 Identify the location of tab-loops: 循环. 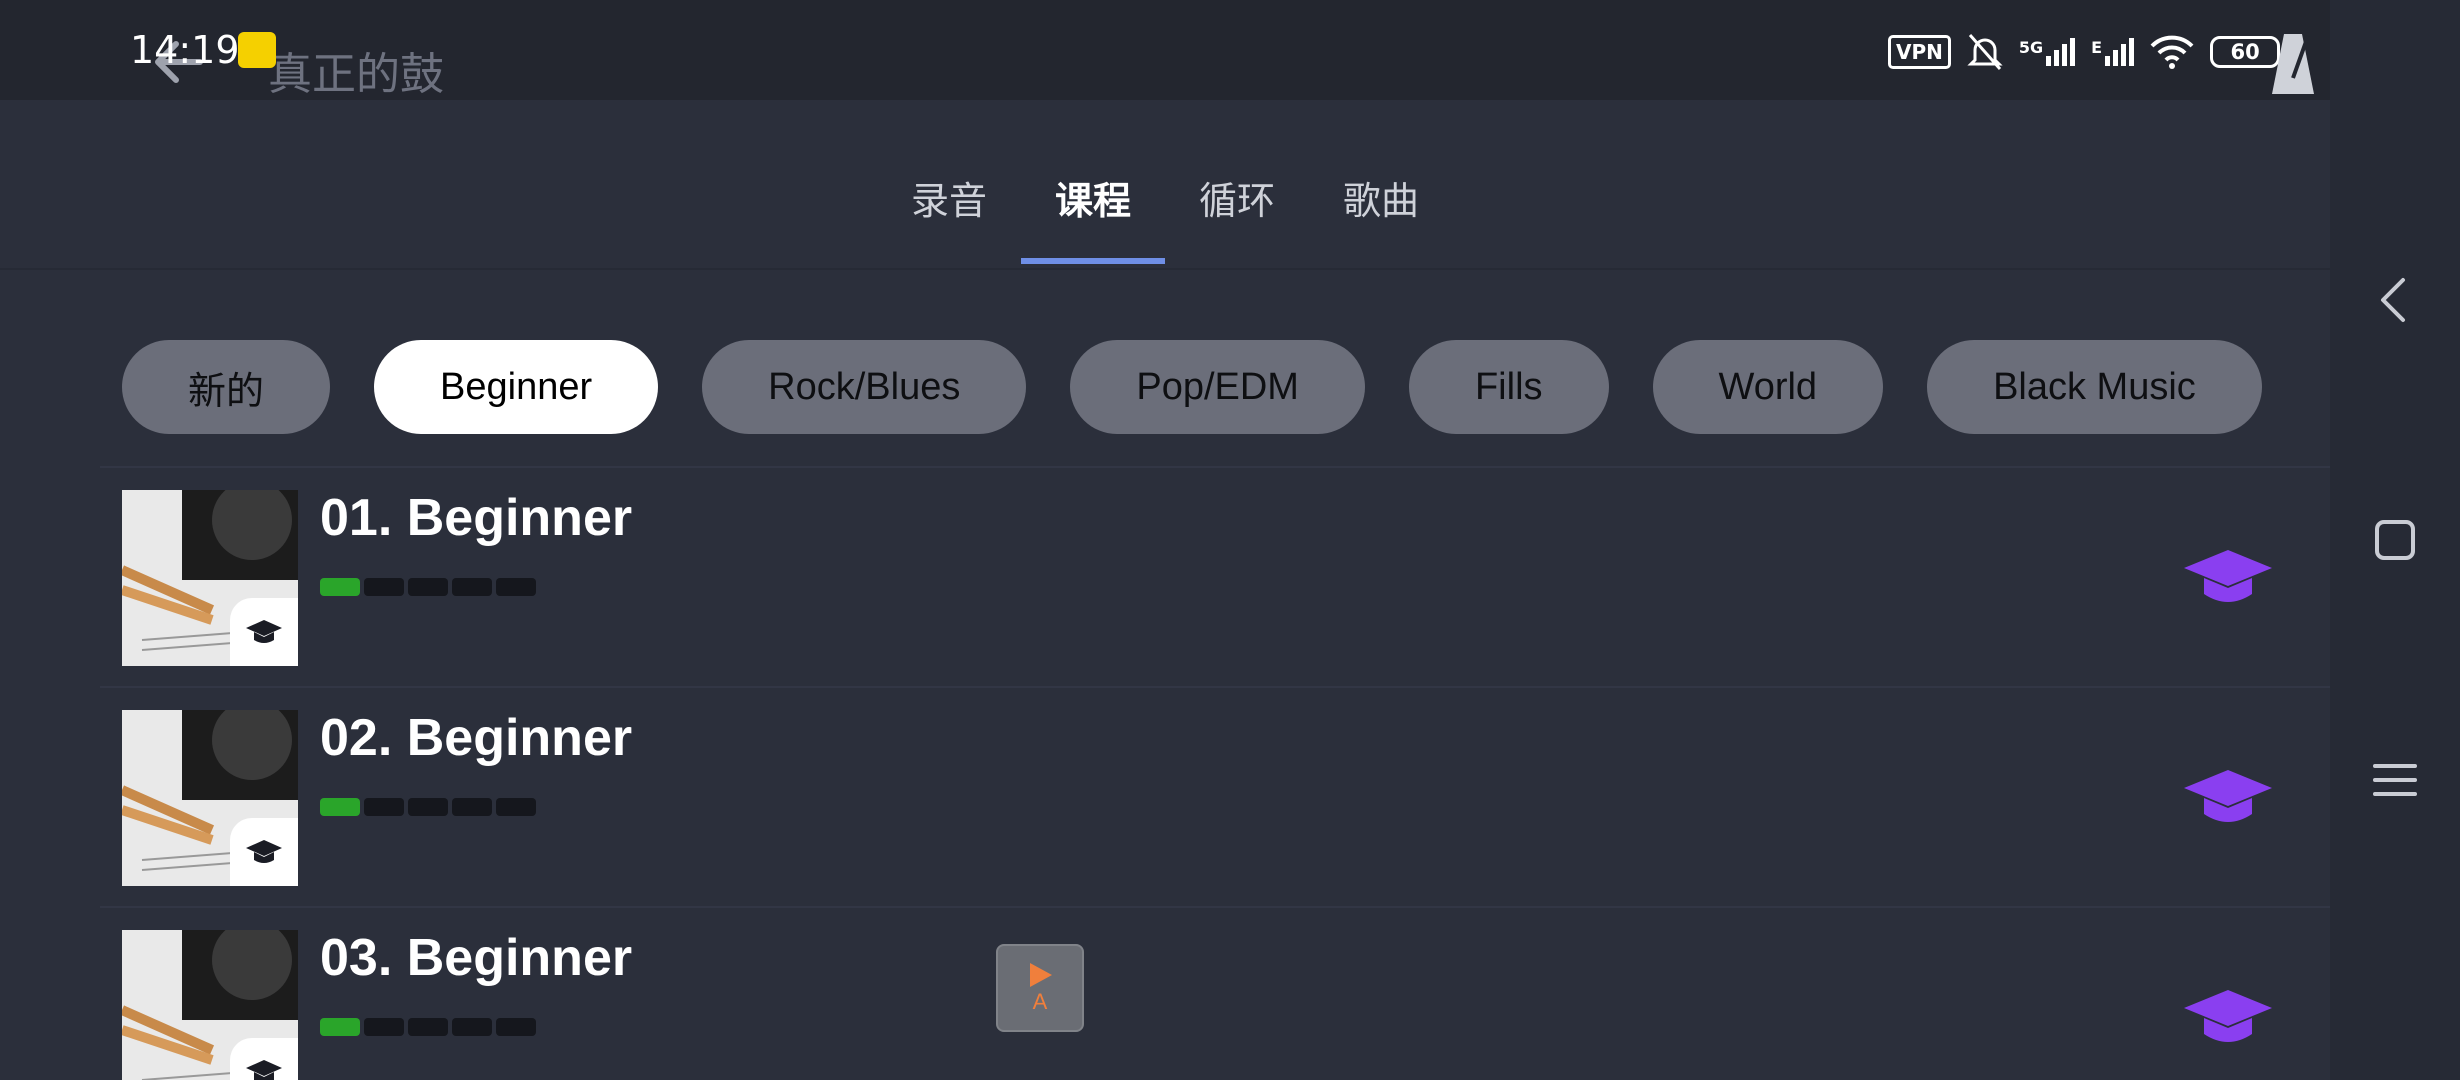
(1237, 217).